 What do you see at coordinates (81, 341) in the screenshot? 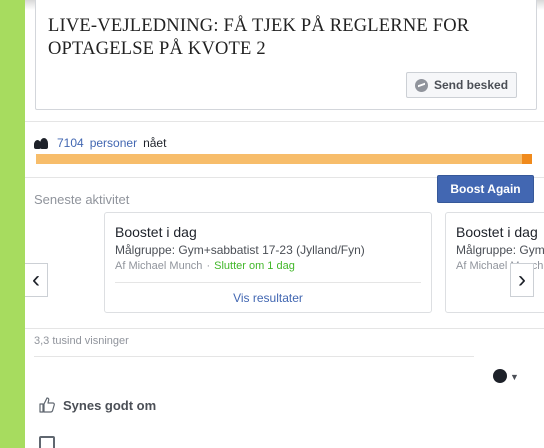
I see `views-count: 3,3 tusind visninger` at bounding box center [81, 341].